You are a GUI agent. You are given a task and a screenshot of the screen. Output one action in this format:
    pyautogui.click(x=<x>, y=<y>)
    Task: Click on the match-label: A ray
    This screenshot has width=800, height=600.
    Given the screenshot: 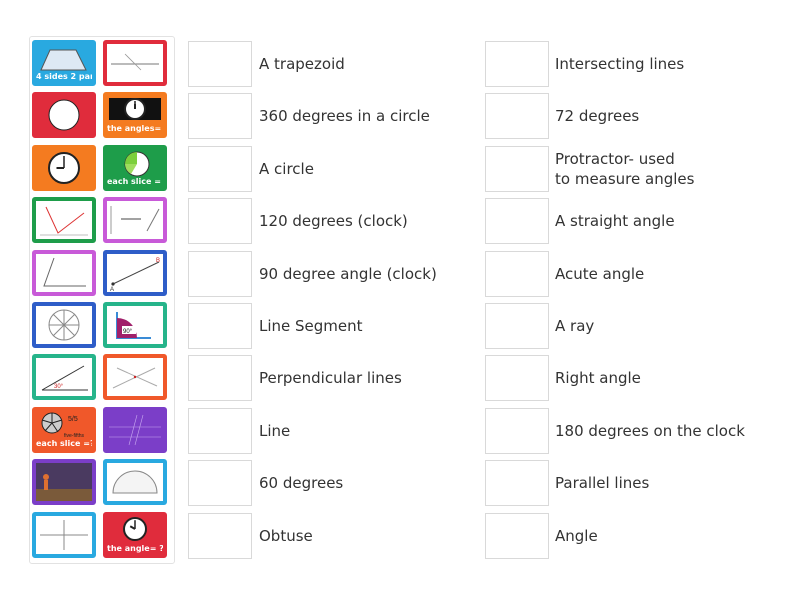 What is the action you would take?
    pyautogui.click(x=575, y=326)
    